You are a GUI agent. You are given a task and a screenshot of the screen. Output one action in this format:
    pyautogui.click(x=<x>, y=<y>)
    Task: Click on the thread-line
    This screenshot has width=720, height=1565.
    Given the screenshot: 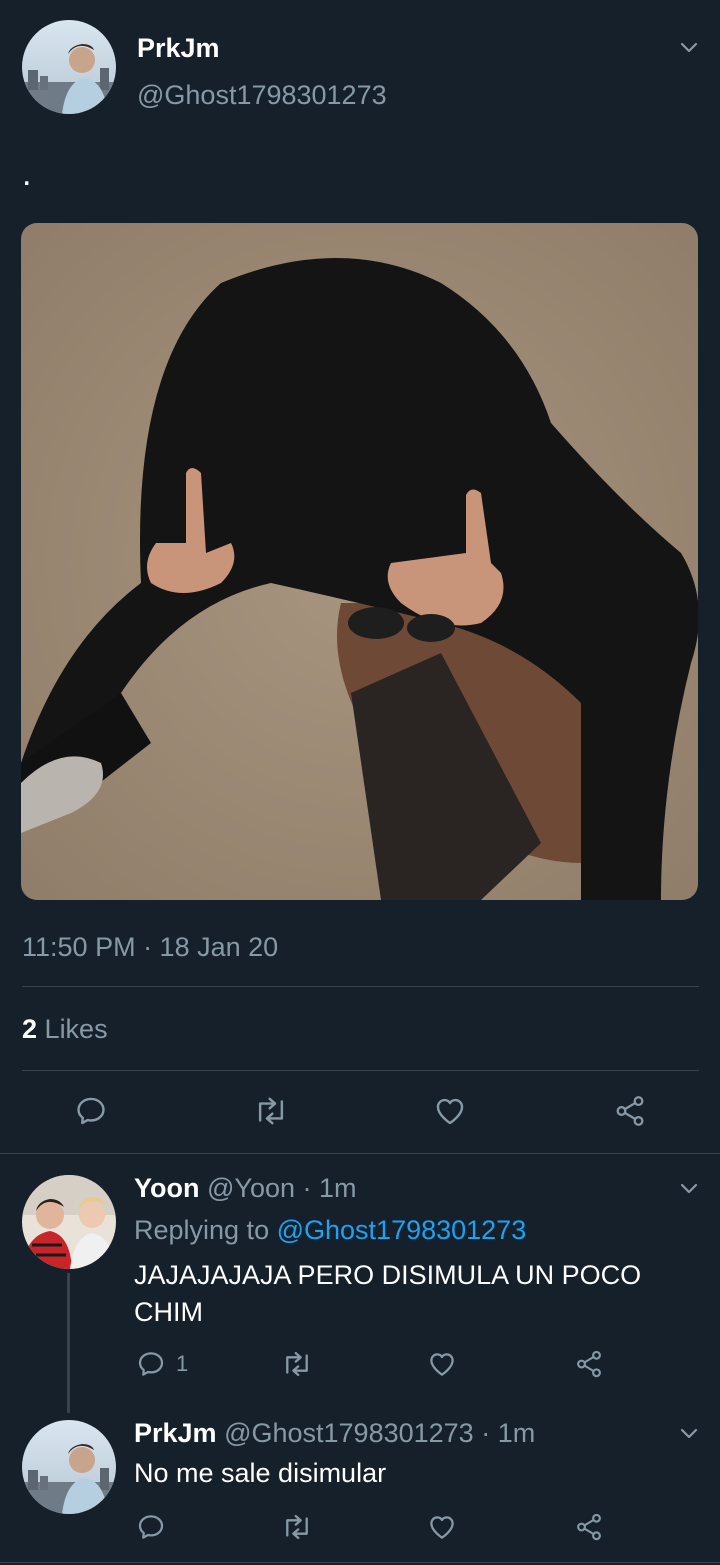 What is the action you would take?
    pyautogui.click(x=68, y=1343)
    